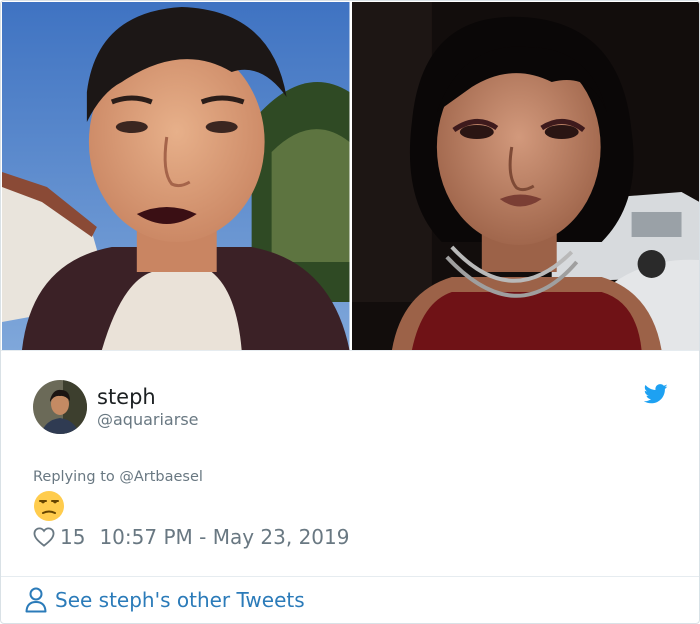 The height and width of the screenshot is (624, 700). I want to click on user-handle: @aquariarse, so click(148, 420).